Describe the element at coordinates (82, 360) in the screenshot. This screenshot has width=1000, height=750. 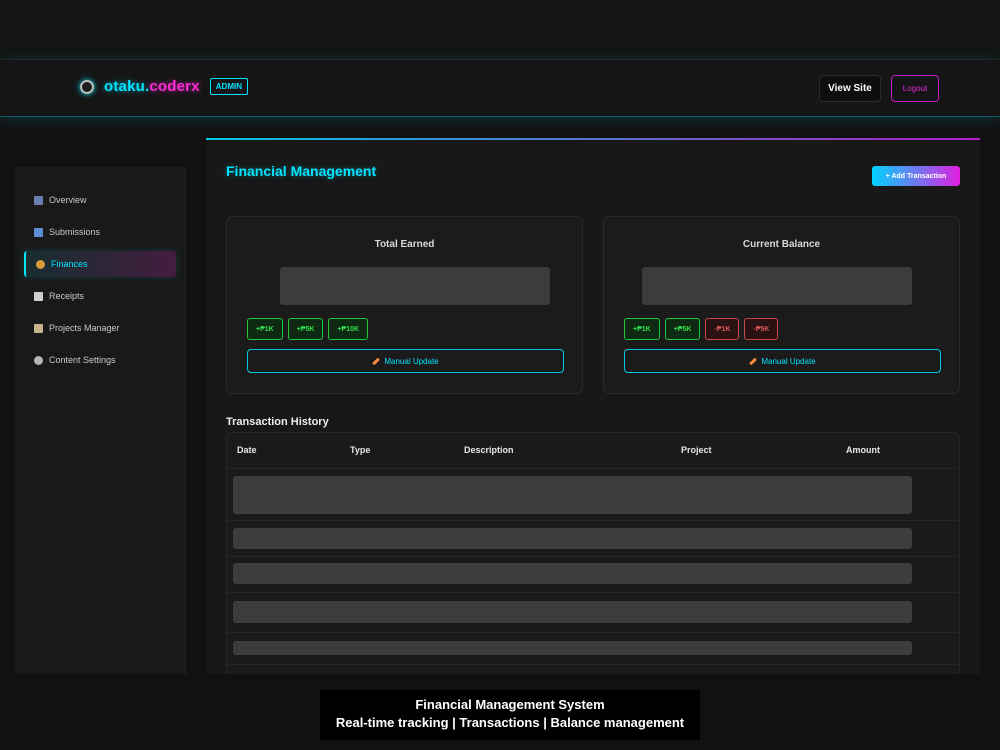
I see `sidebar-item-label: Content Settings` at that location.